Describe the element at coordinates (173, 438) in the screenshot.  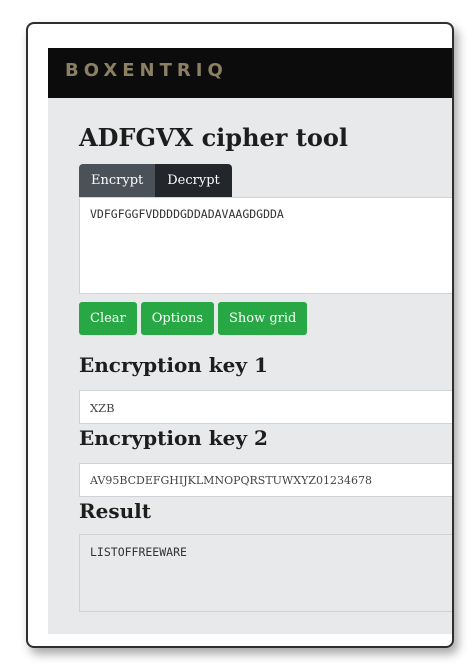
I see `key2-label: Encryption key 2` at that location.